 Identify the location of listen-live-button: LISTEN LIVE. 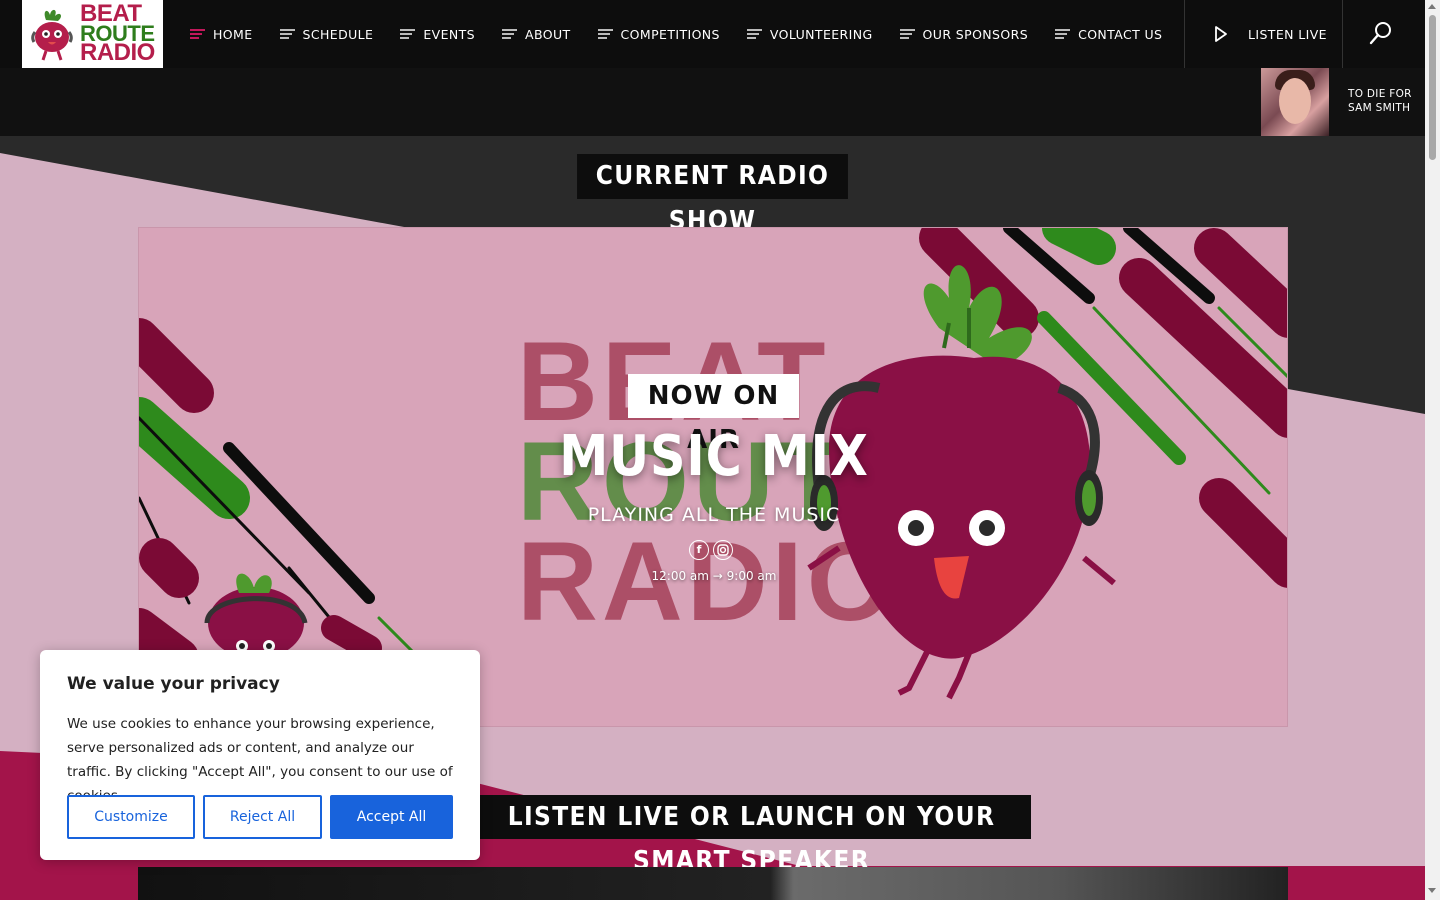
(1270, 34).